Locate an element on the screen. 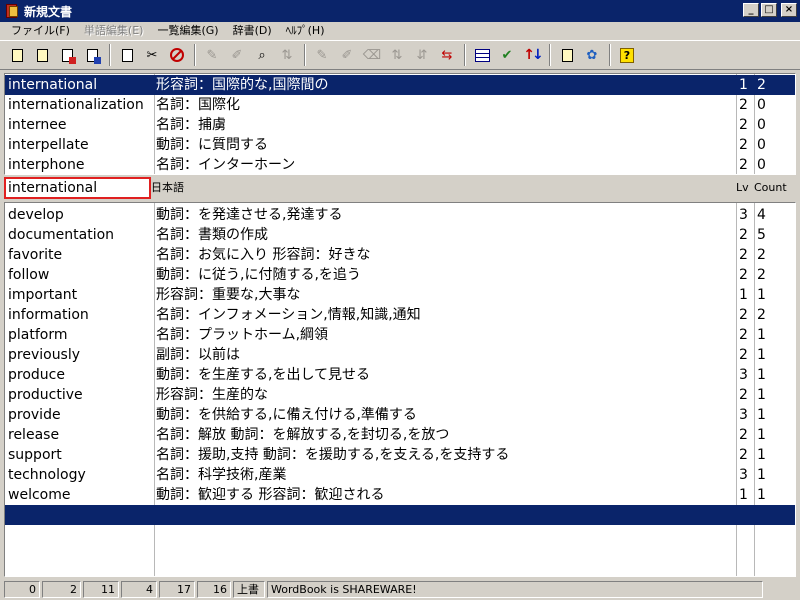 This screenshot has height=600, width=800. meaning-cell: 名詞：解放 動詞：を解放する,を封切る,を放つ is located at coordinates (303, 435).